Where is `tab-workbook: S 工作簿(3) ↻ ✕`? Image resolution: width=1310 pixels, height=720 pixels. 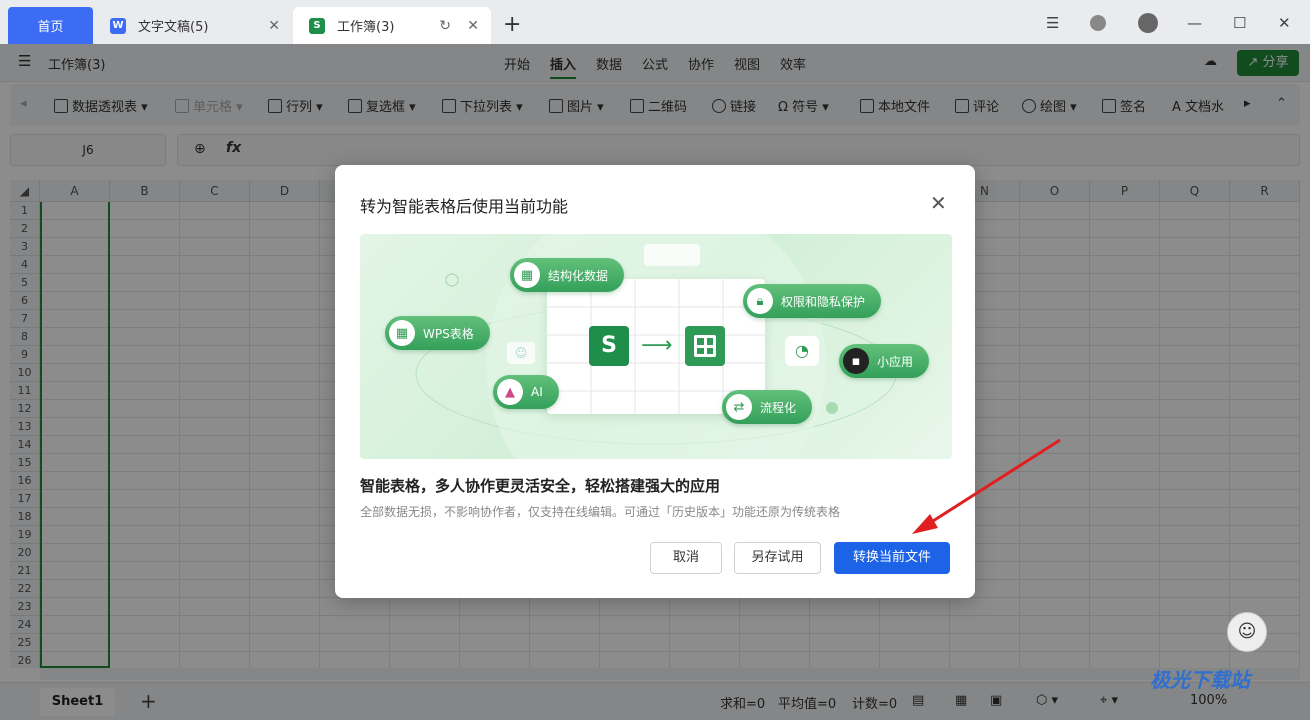
tab-workbook: S 工作簿(3) ↻ ✕ is located at coordinates (392, 25).